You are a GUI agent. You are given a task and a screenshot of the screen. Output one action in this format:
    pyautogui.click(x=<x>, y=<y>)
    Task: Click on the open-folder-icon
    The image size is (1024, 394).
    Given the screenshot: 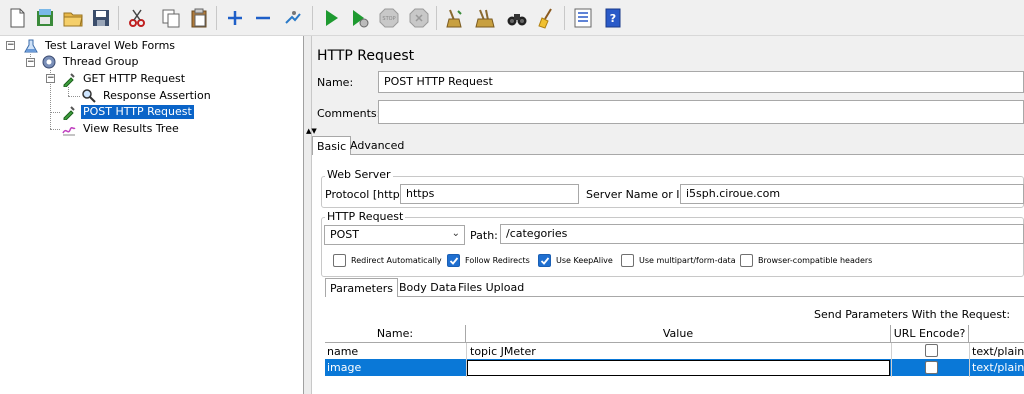 What is the action you would take?
    pyautogui.click(x=73, y=18)
    